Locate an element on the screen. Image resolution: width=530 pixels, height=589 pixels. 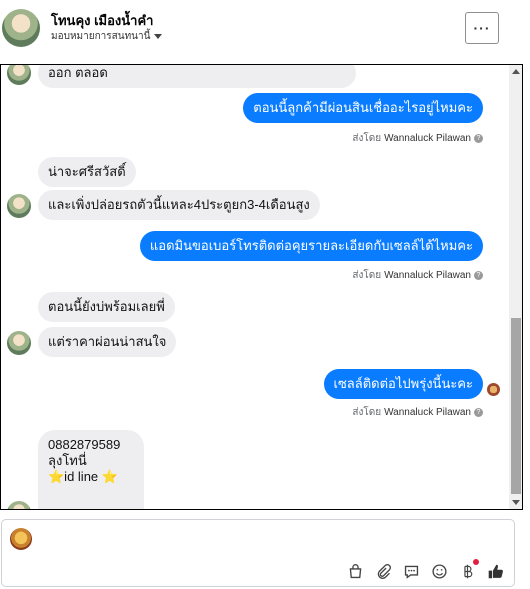
baht-icon is located at coordinates (468, 569).